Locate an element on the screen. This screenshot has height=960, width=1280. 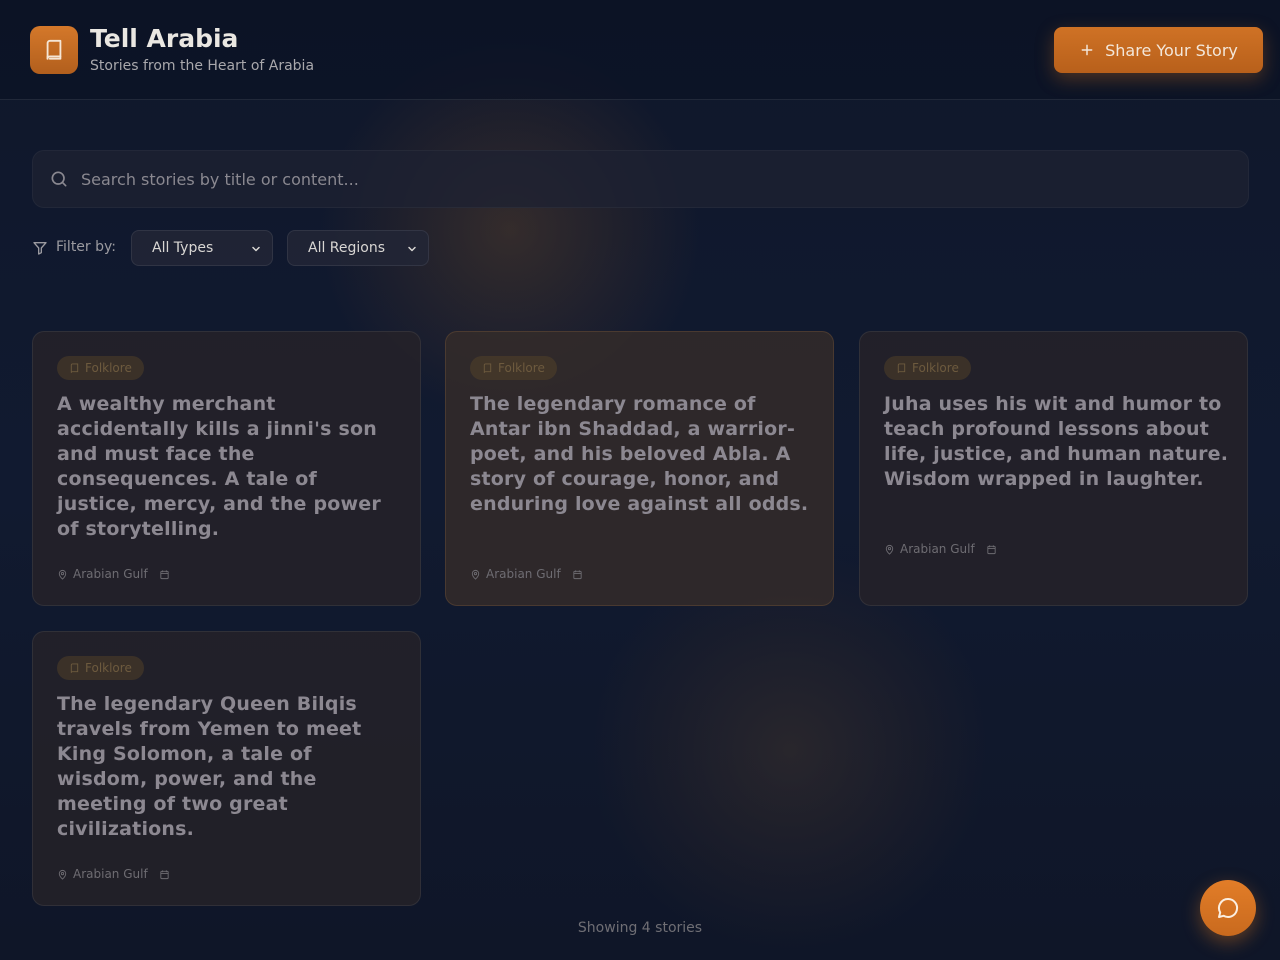
chat-button is located at coordinates (1228, 908).